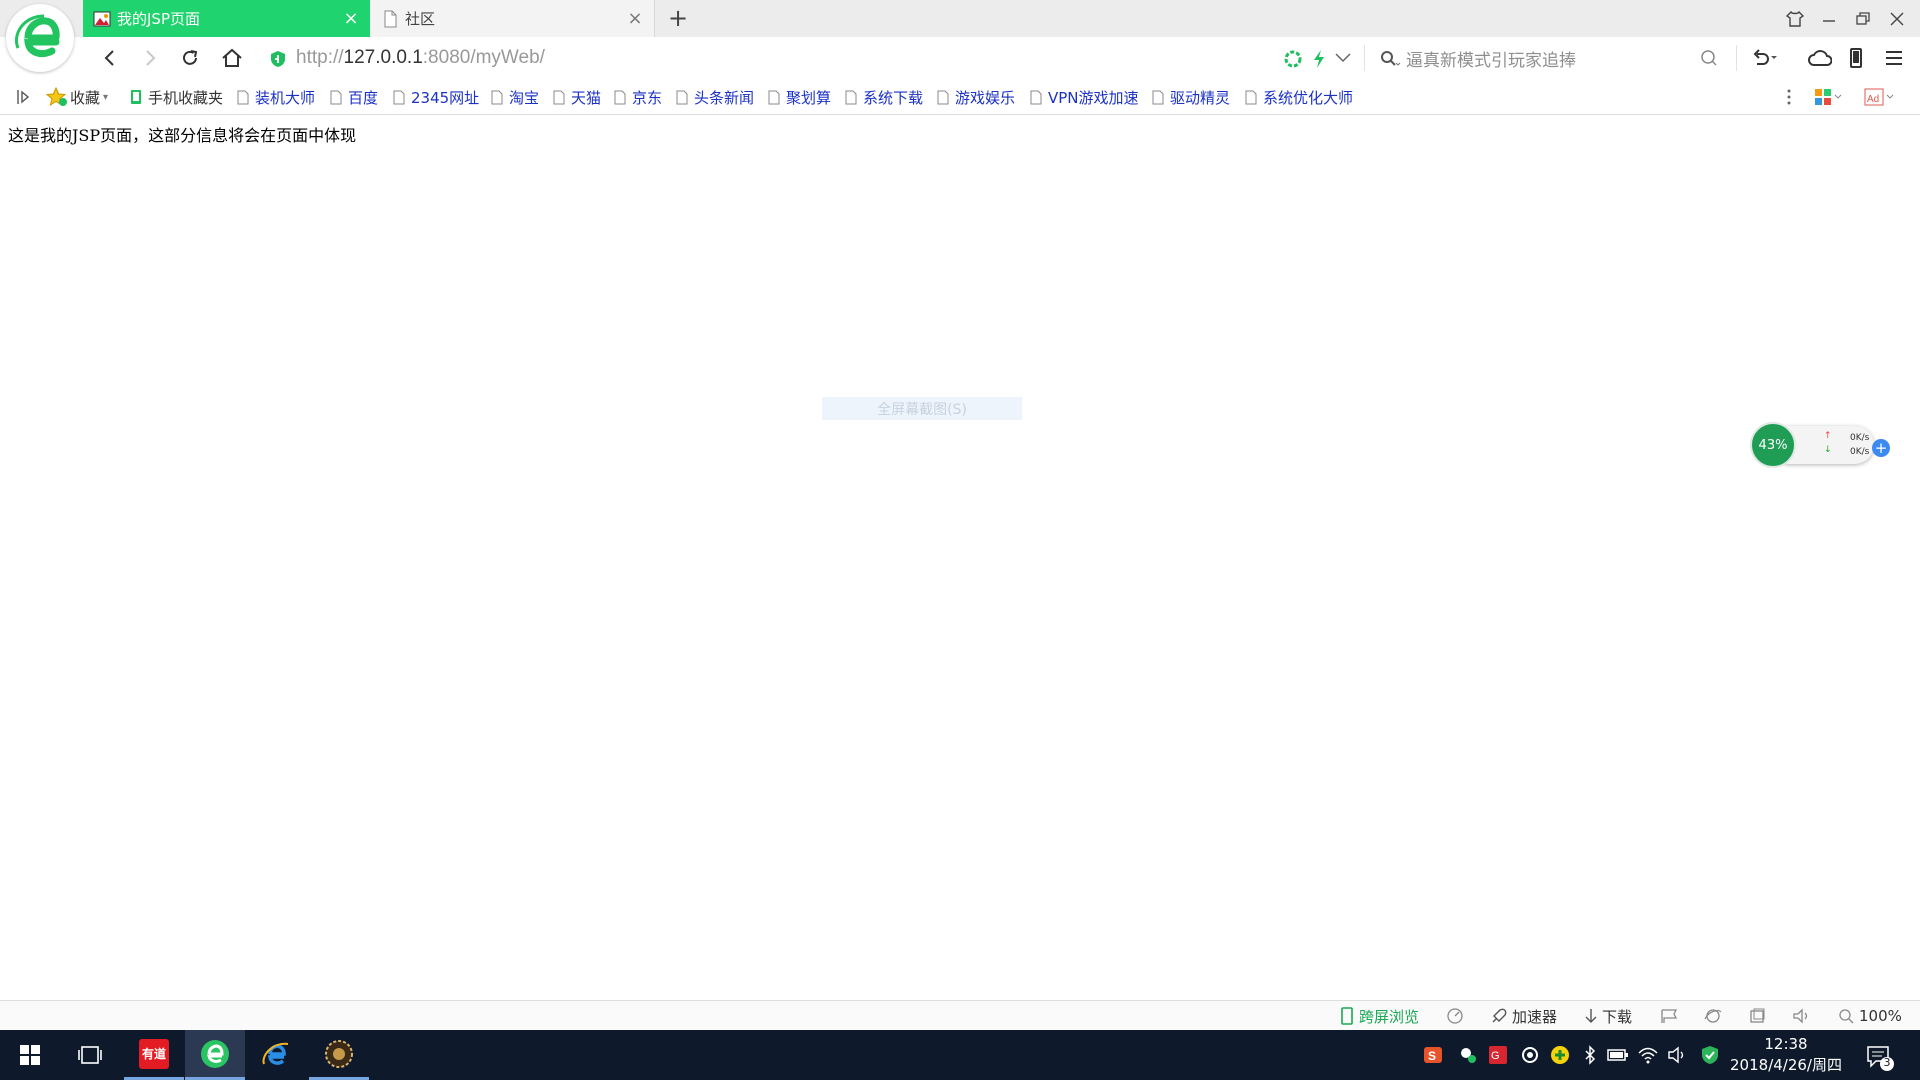 This screenshot has height=1080, width=1920. What do you see at coordinates (1789, 97) in the screenshot?
I see `more-vertical-icon` at bounding box center [1789, 97].